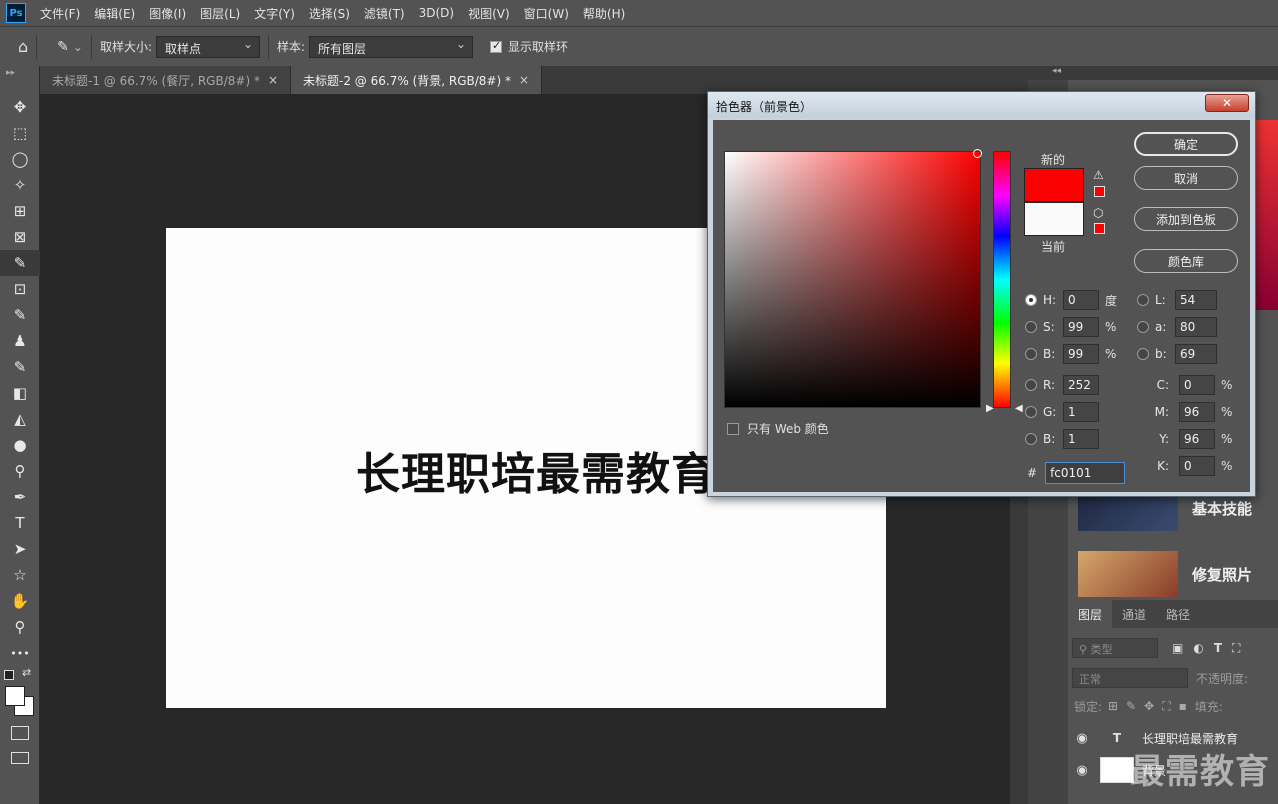 The image size is (1278, 804). What do you see at coordinates (15, 696) in the screenshot?
I see `foreground-color-swatch` at bounding box center [15, 696].